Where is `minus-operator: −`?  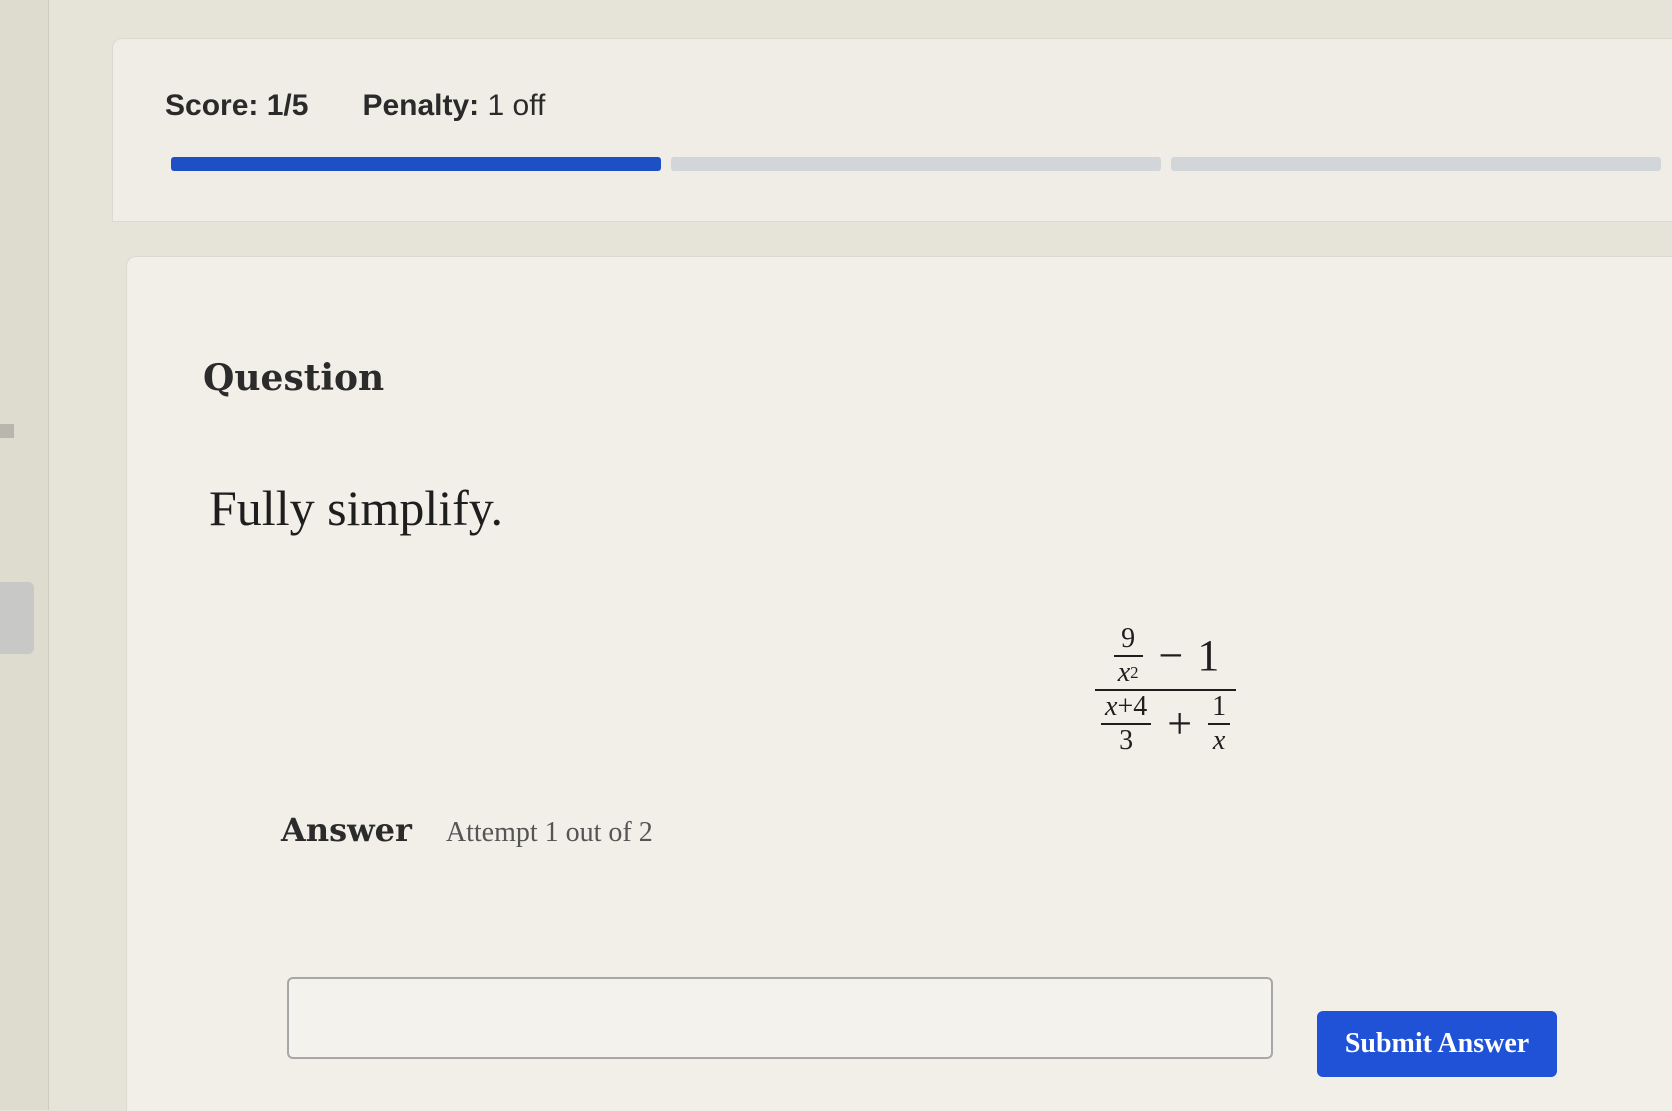 minus-operator: − is located at coordinates (1171, 656).